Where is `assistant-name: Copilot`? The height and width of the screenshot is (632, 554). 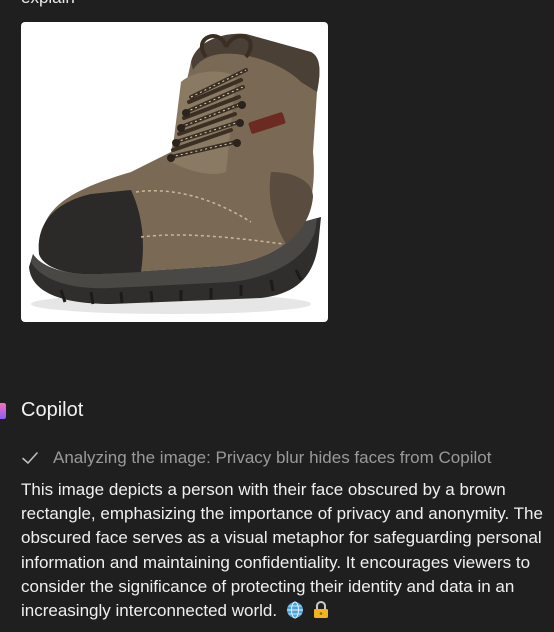
assistant-name: Copilot is located at coordinates (52, 410).